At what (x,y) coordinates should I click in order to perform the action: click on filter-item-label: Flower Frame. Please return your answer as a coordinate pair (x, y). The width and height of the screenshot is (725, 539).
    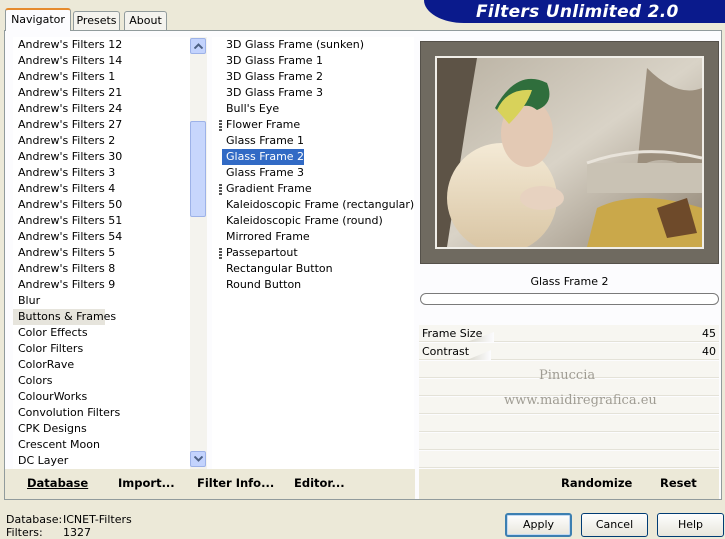
    Looking at the image, I should click on (263, 124).